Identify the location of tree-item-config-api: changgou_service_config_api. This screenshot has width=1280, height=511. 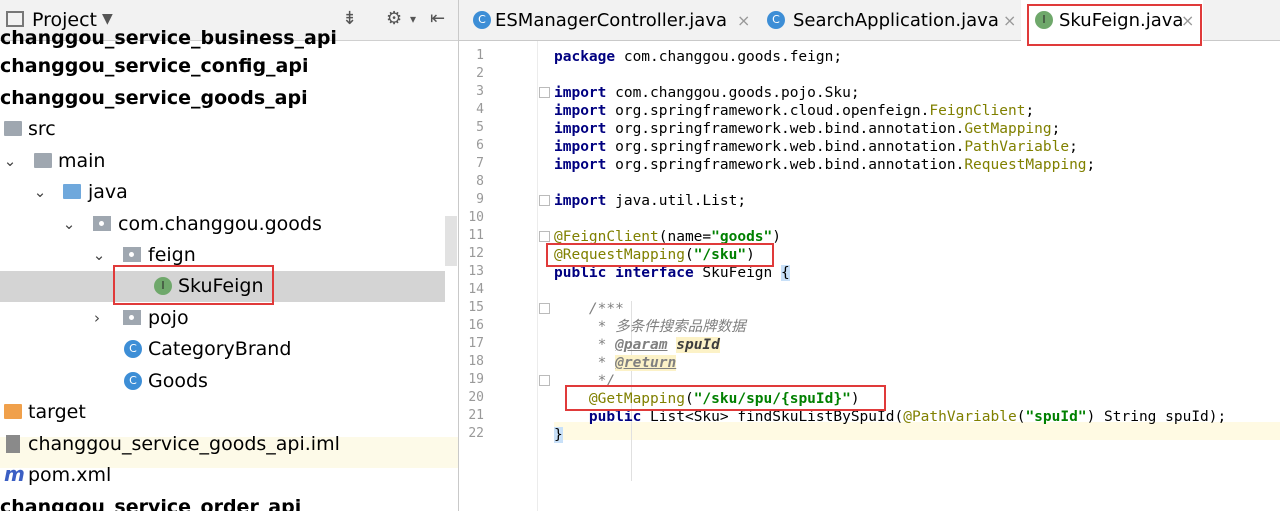
(222, 66).